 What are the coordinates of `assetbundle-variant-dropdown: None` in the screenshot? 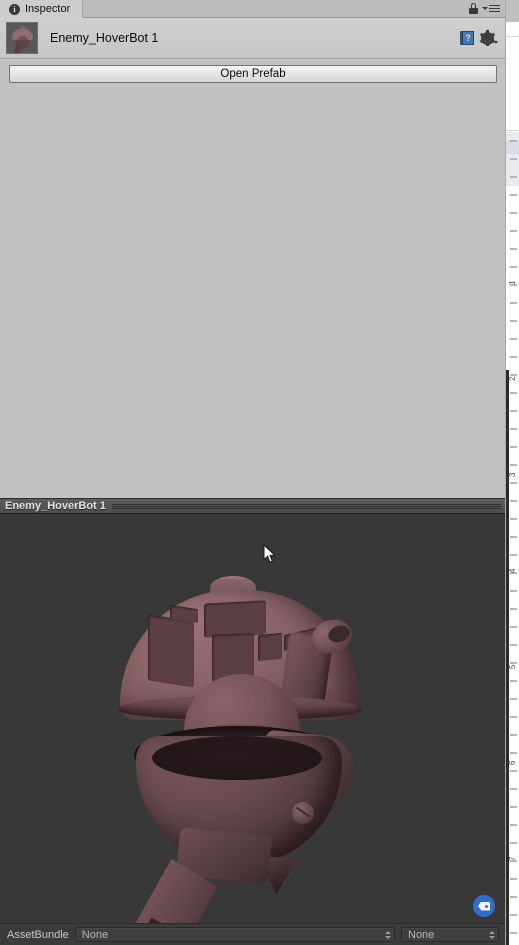 It's located at (450, 934).